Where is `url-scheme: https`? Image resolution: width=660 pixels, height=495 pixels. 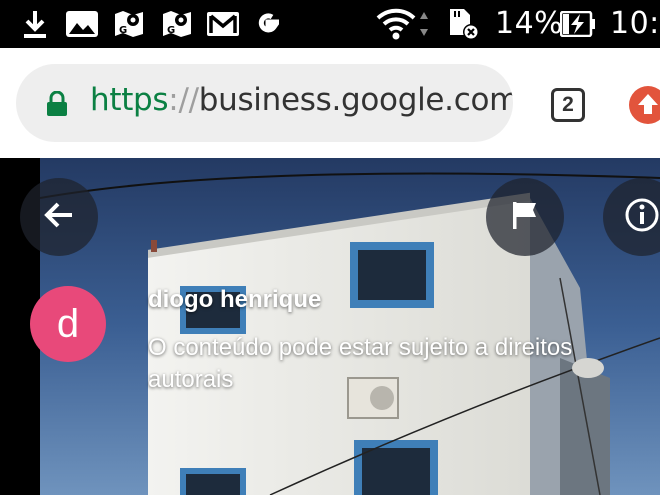
url-scheme: https is located at coordinates (129, 100).